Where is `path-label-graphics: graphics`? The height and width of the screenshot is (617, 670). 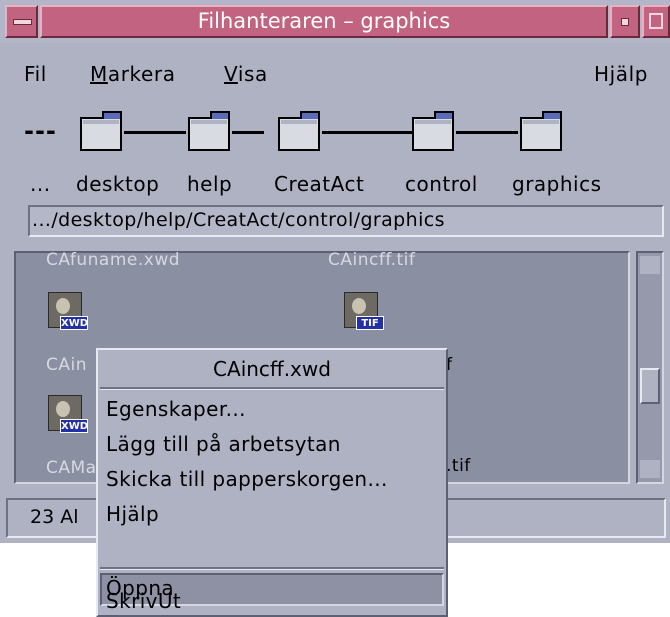 path-label-graphics: graphics is located at coordinates (557, 184).